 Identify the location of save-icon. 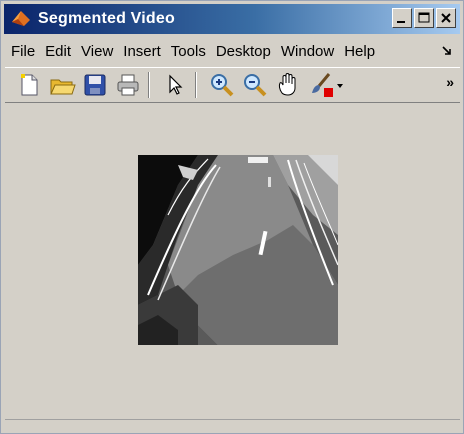
(95, 85).